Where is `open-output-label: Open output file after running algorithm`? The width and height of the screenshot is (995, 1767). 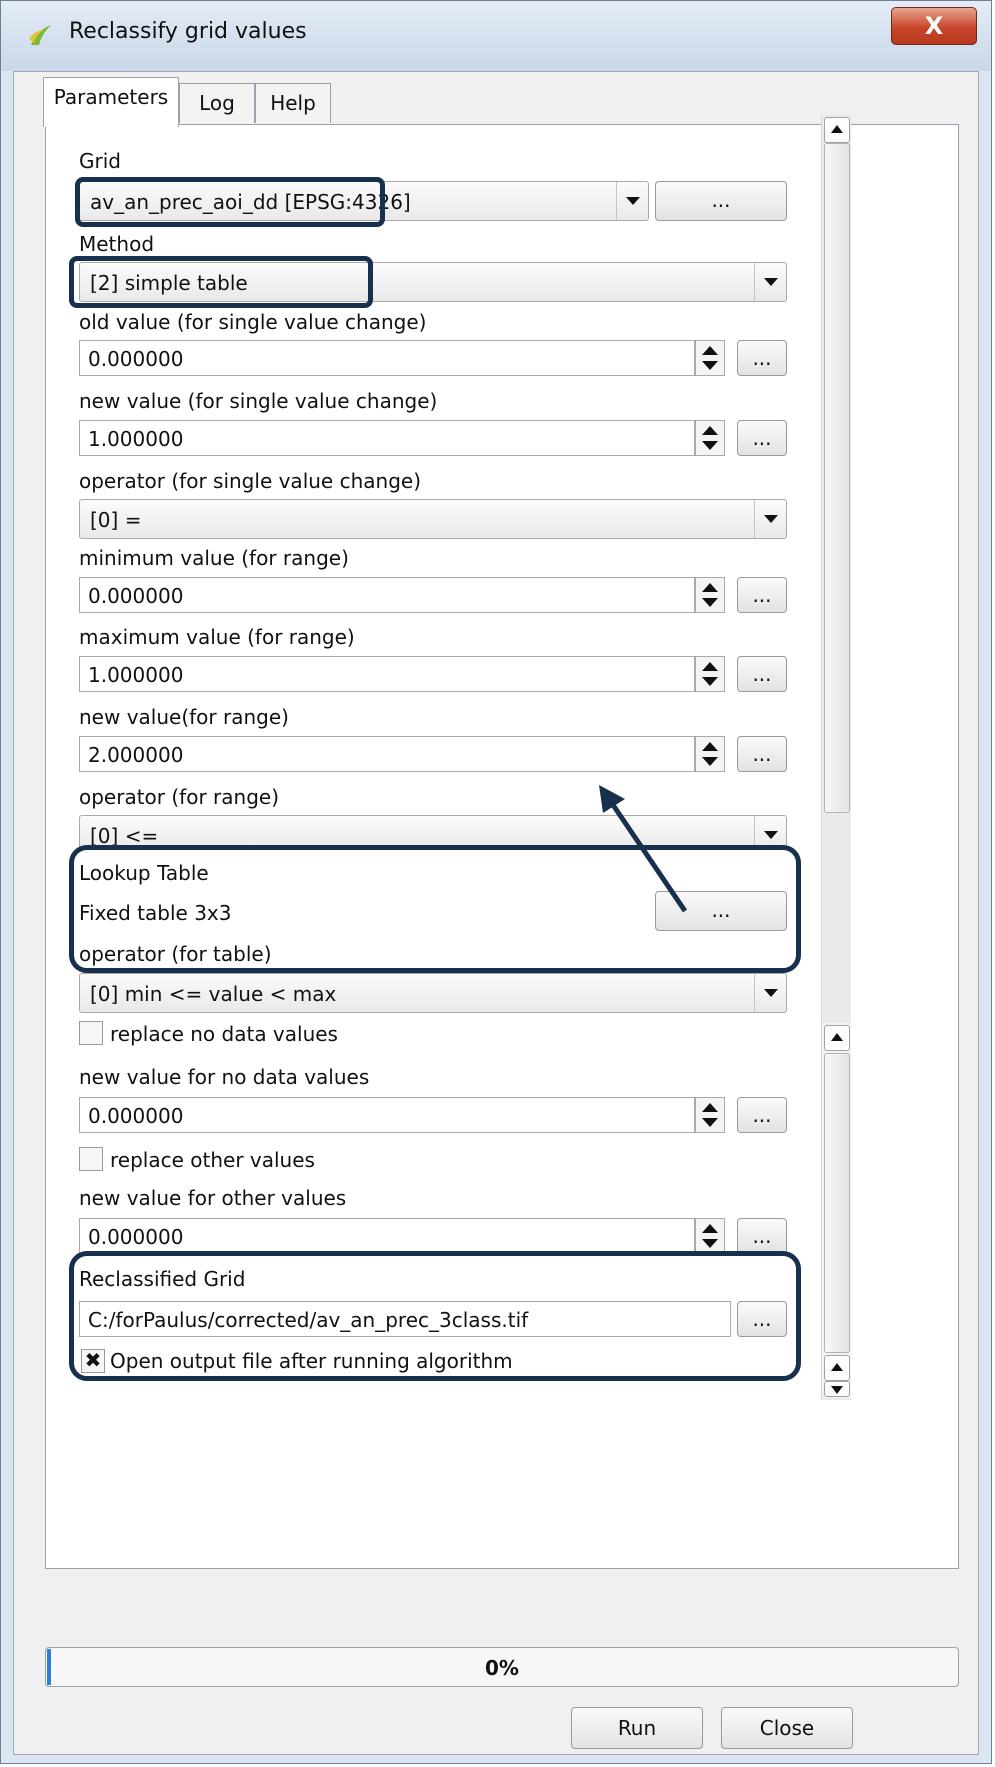
open-output-label: Open output file after running algorithm is located at coordinates (311, 1361).